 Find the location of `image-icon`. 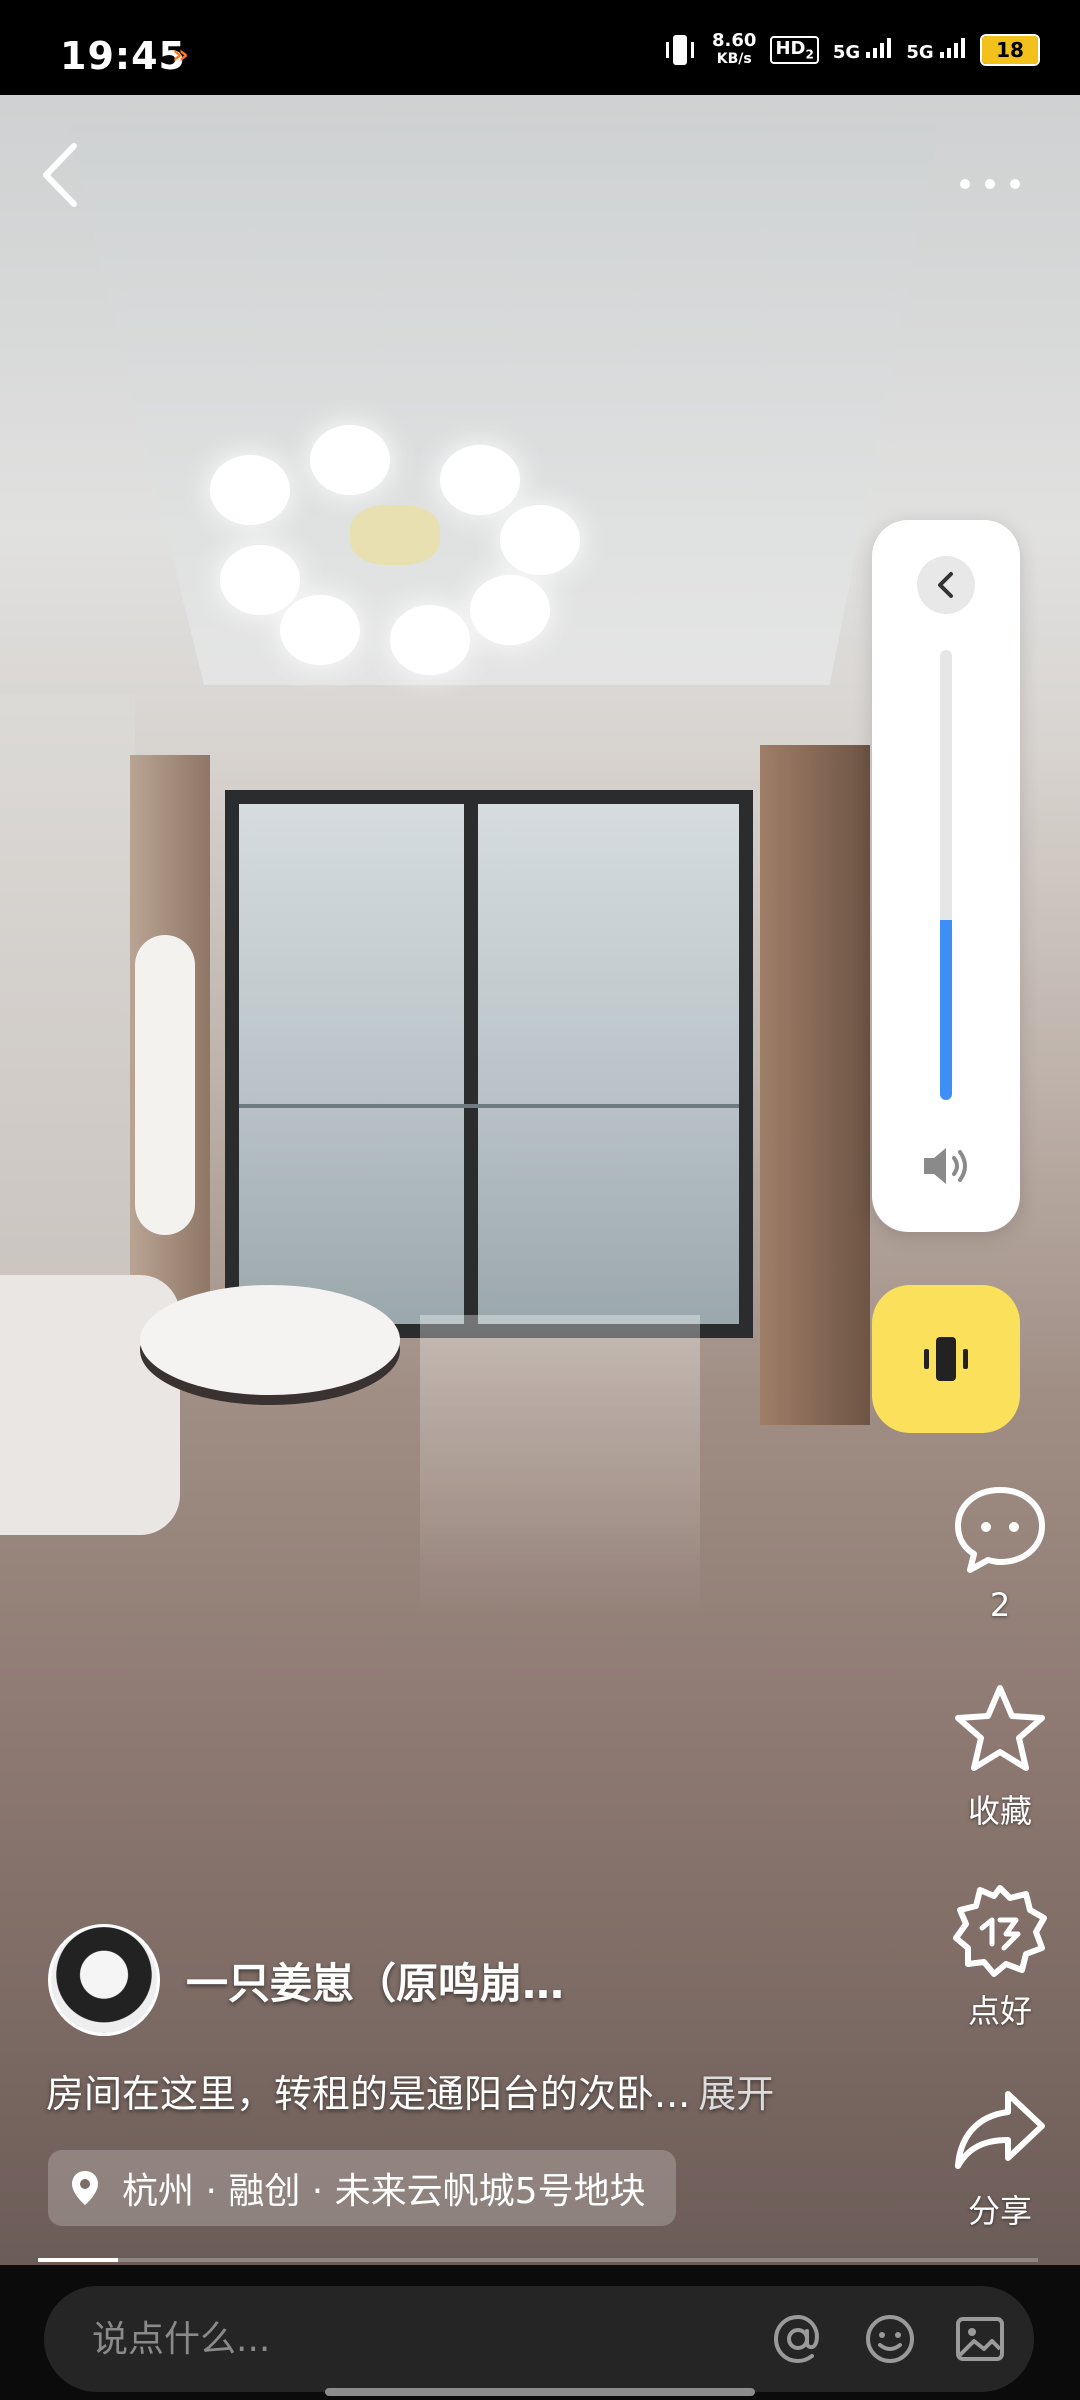

image-icon is located at coordinates (980, 2339).